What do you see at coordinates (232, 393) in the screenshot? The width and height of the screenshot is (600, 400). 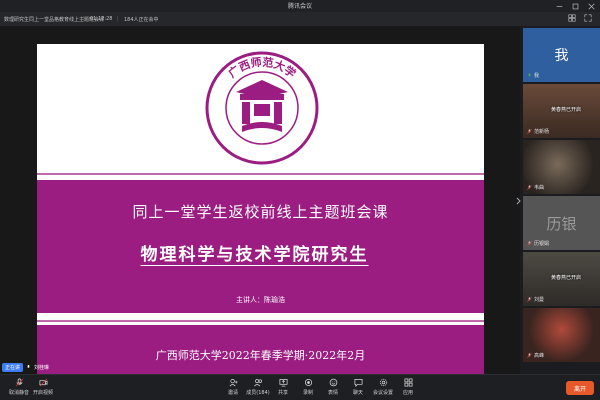 I see `invite-label: 邀请` at bounding box center [232, 393].